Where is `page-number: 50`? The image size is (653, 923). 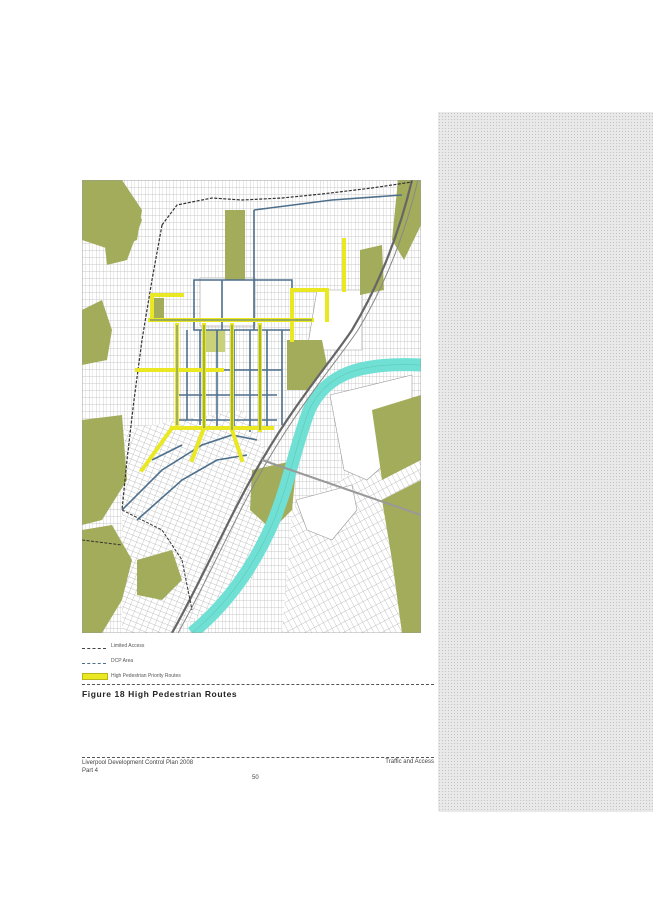 page-number: 50 is located at coordinates (255, 778).